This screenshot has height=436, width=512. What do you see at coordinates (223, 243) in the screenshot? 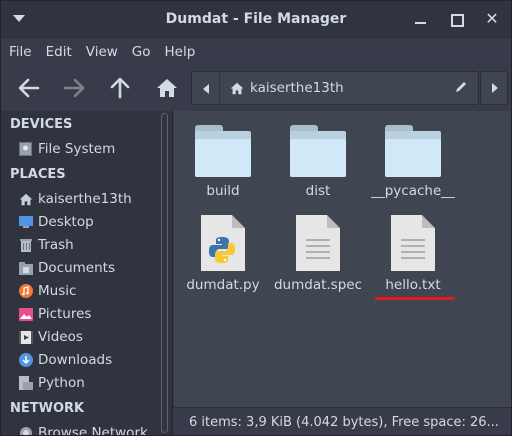
I see `python-file-icon` at bounding box center [223, 243].